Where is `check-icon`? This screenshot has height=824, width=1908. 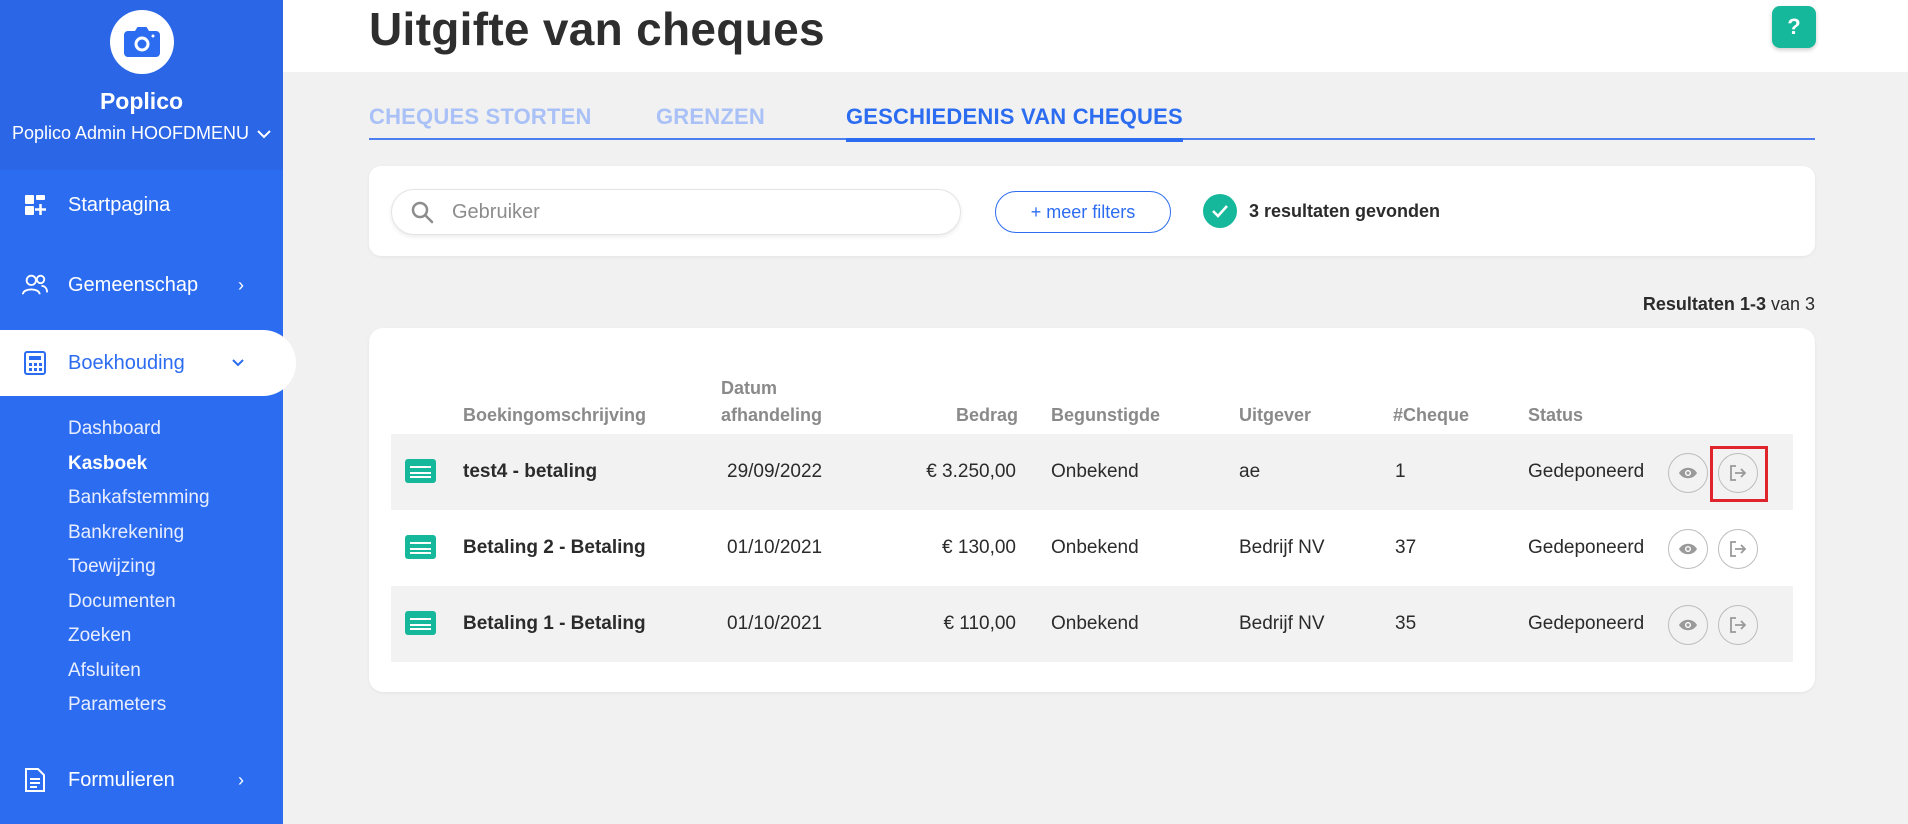
check-icon is located at coordinates (1220, 211).